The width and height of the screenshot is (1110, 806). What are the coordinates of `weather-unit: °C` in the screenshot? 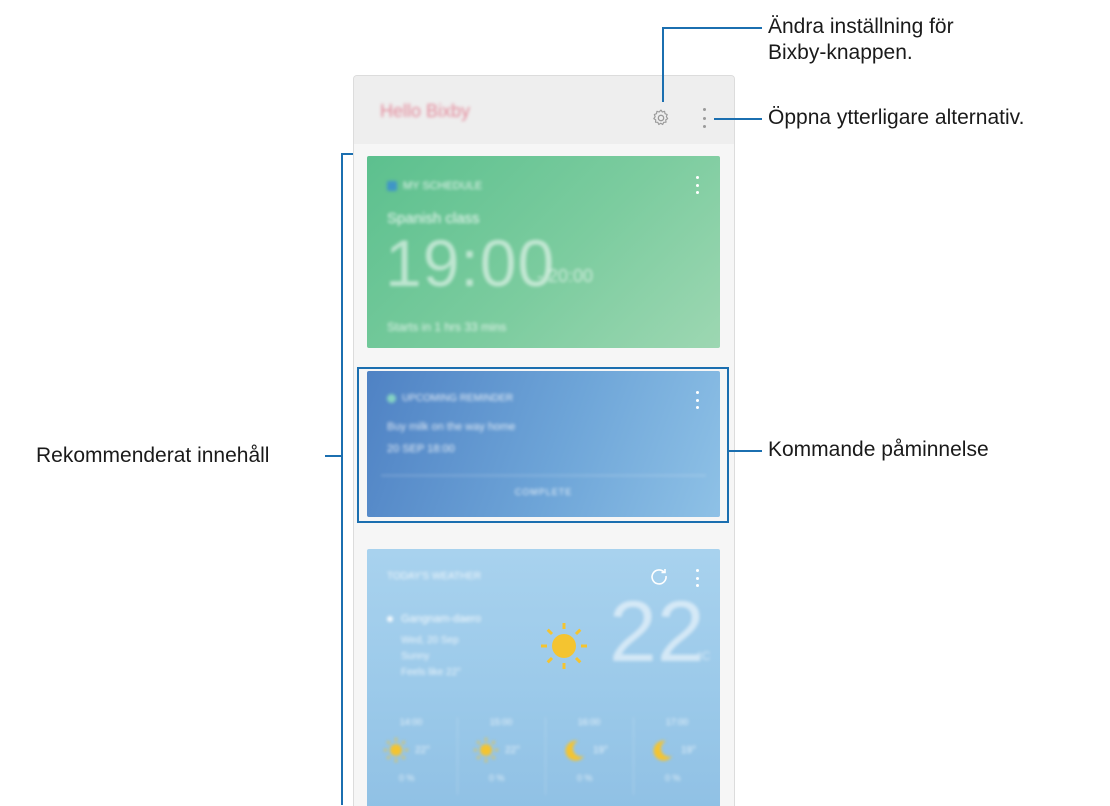 It's located at (704, 656).